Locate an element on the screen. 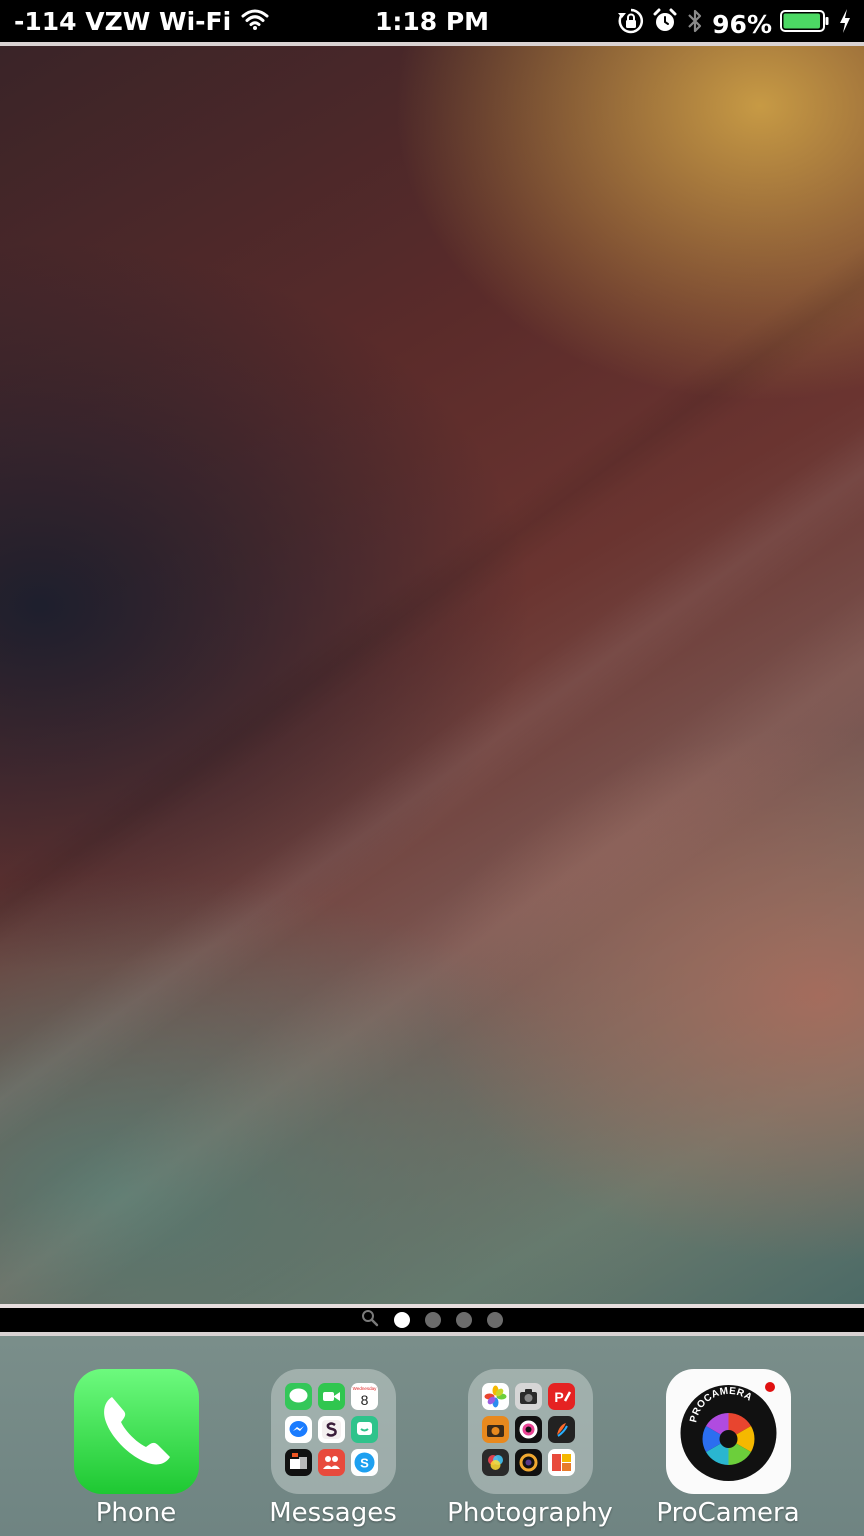 Image resolution: width=864 pixels, height=1536 pixels. collage-app-icon is located at coordinates (561, 1462).